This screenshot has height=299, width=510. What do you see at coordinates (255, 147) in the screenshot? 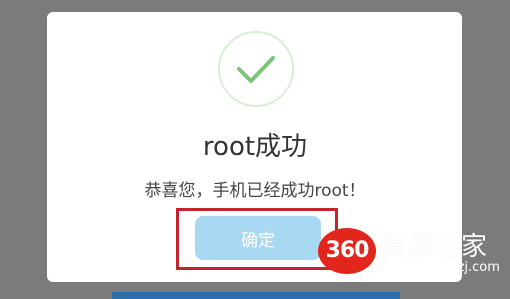
I see `dialog-title: root成功` at bounding box center [255, 147].